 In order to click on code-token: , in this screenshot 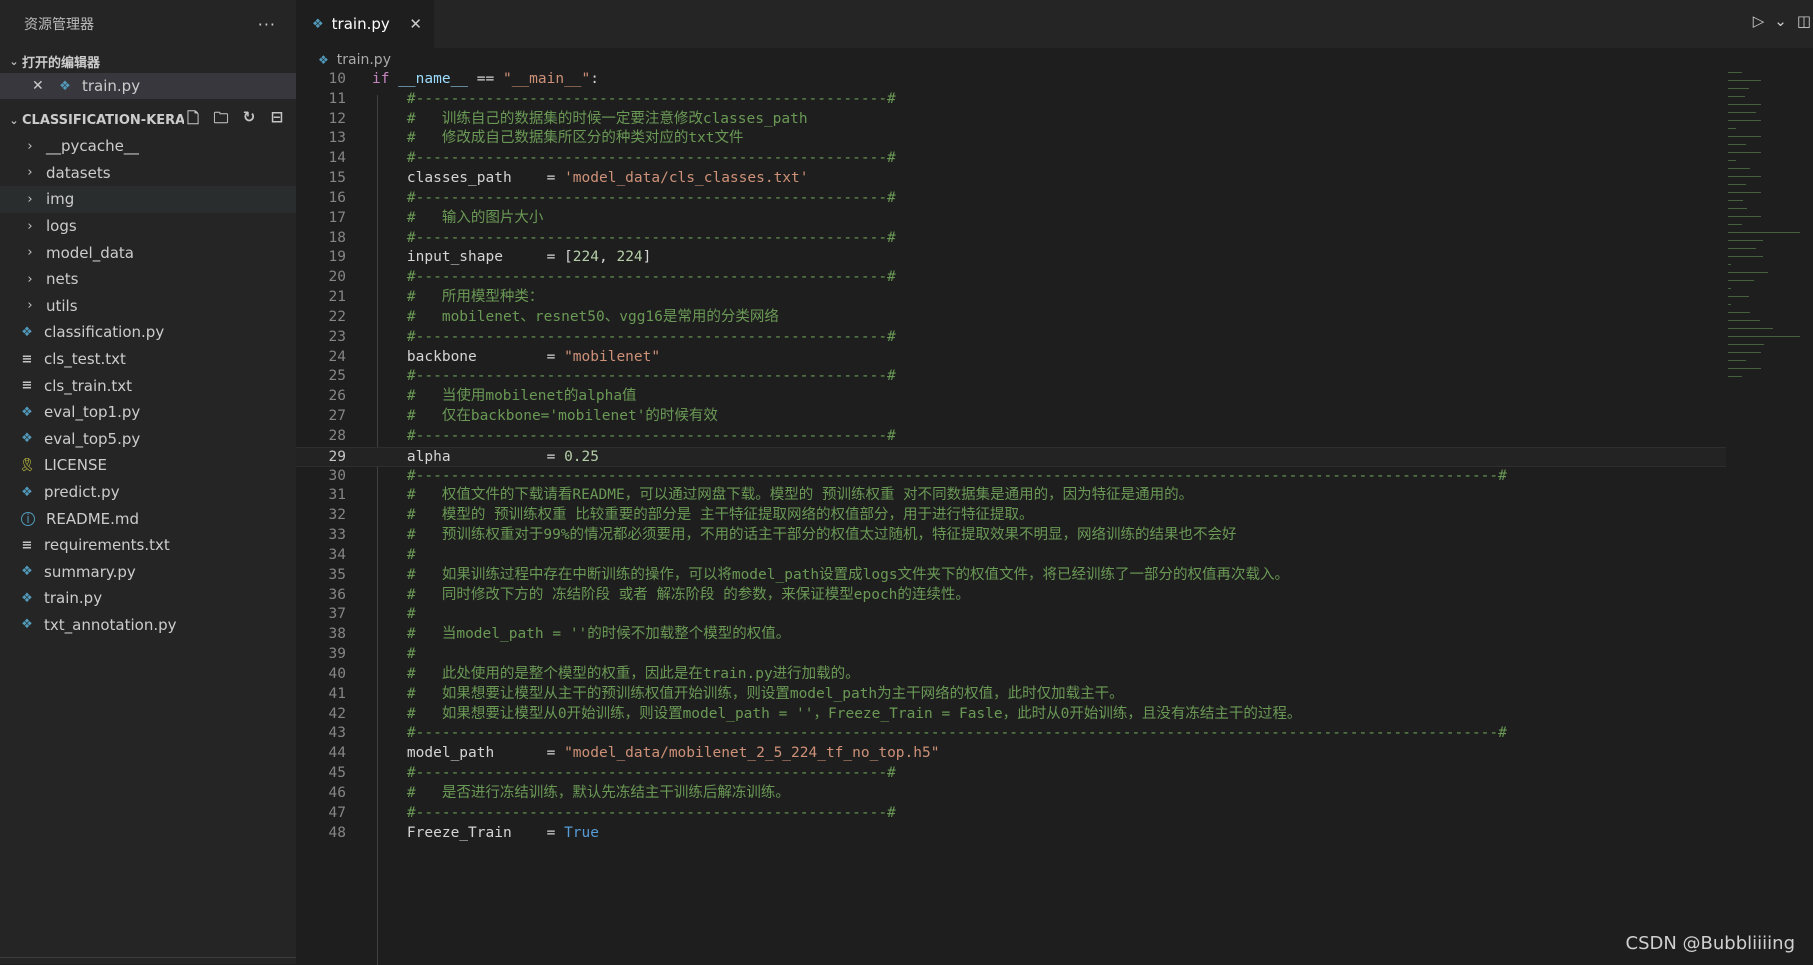, I will do `click(608, 257)`.